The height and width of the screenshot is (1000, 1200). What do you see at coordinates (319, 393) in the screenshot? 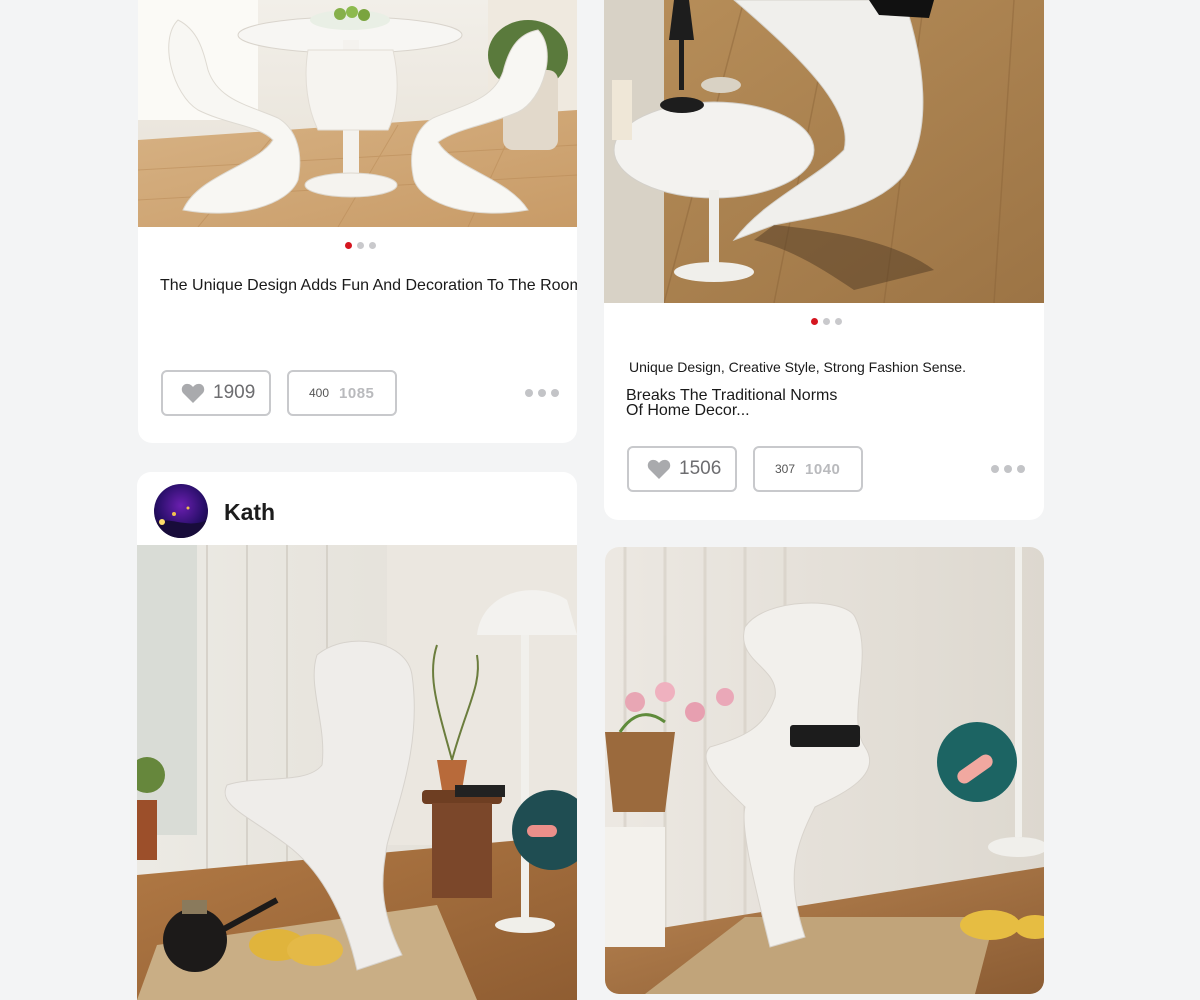
I see `comment-count: 400` at bounding box center [319, 393].